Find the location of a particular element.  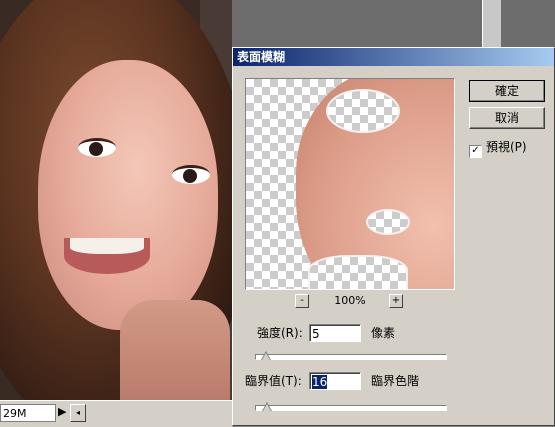

threshold-input: 16 is located at coordinates (335, 381).